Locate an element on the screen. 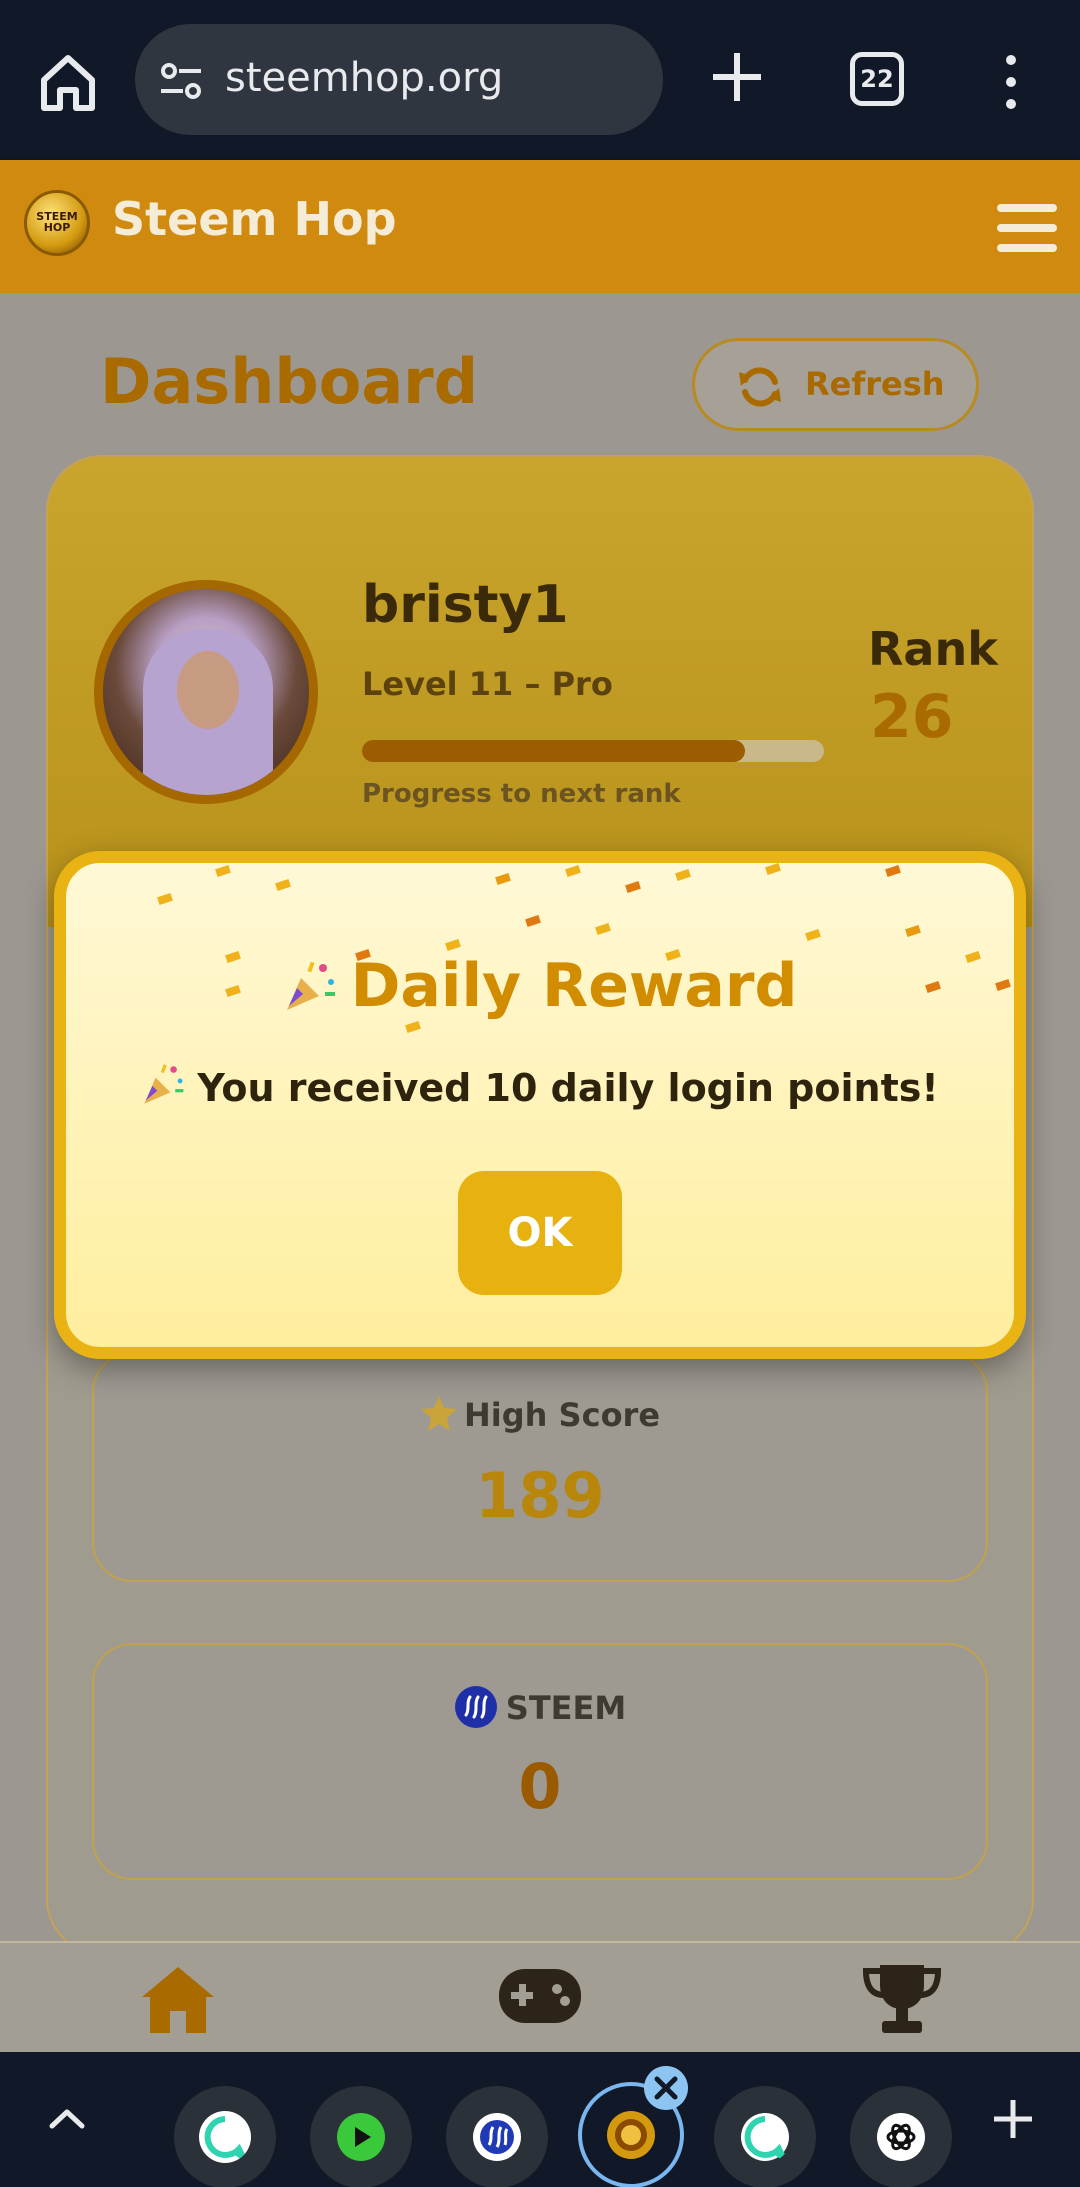 Image resolution: width=1080 pixels, height=2187 pixels. avatar-face is located at coordinates (208, 690).